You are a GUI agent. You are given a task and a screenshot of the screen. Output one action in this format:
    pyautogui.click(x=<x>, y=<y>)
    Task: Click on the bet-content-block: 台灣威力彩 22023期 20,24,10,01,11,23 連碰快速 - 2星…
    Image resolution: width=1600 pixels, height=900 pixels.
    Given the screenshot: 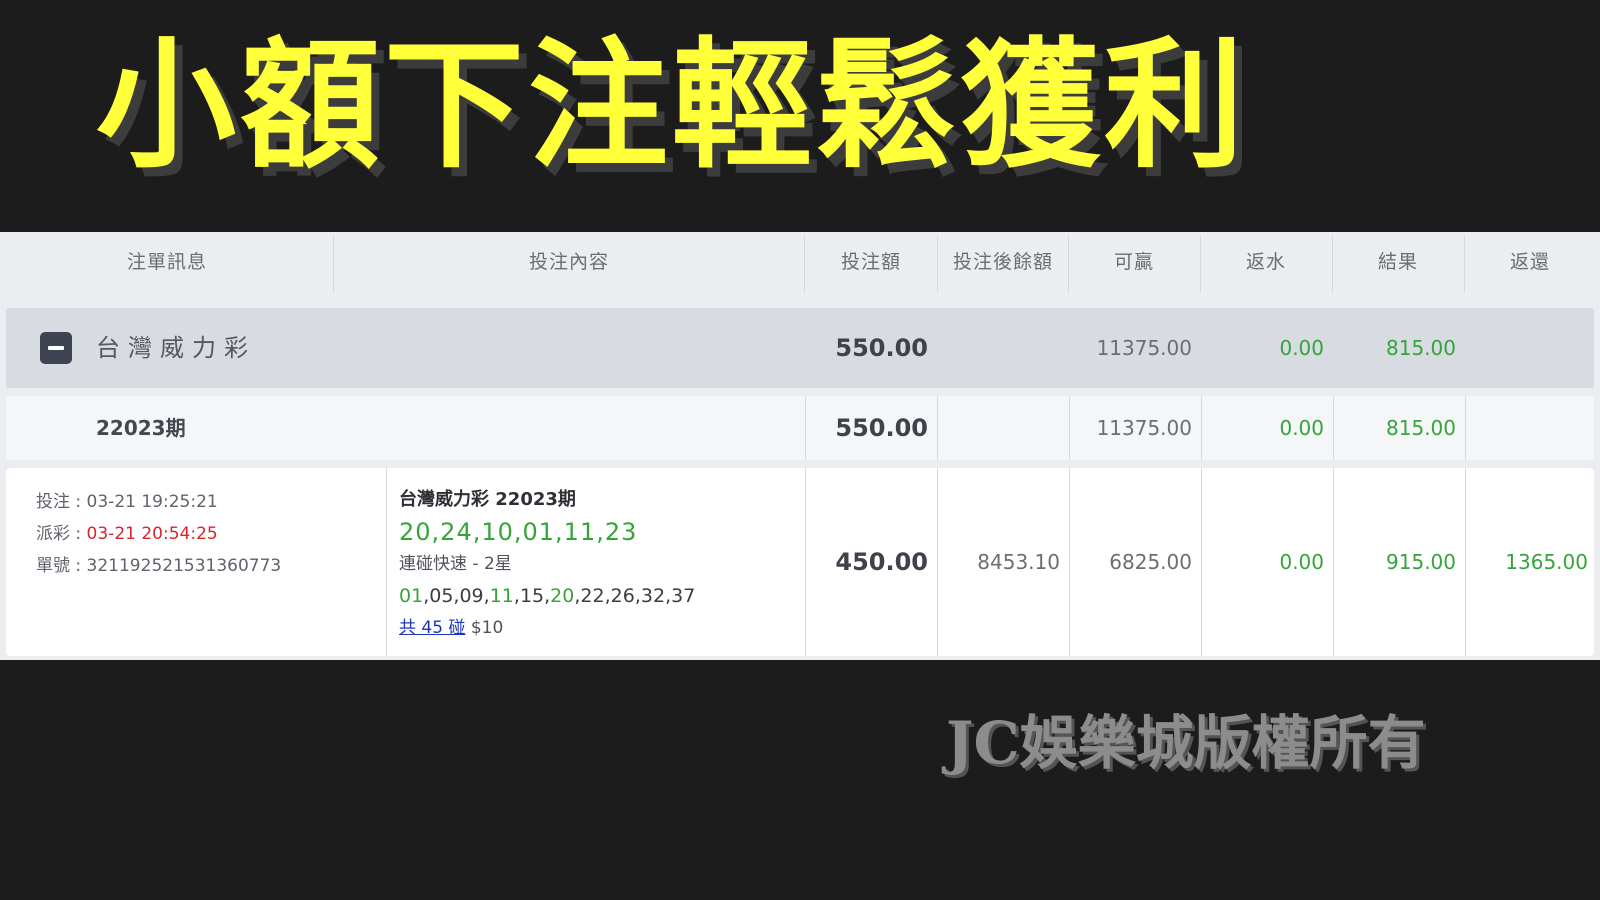 What is the action you would take?
    pyautogui.click(x=547, y=564)
    